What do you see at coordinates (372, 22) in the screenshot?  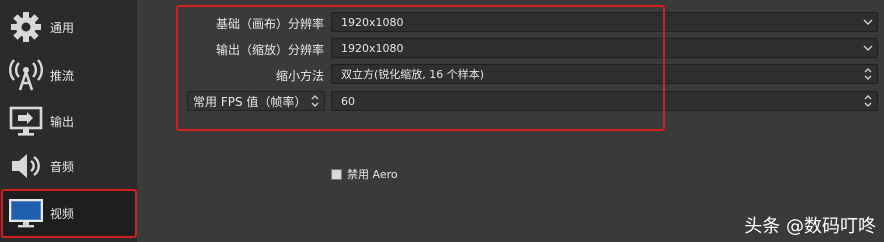 I see `base-resolution-value: 1920x1080` at bounding box center [372, 22].